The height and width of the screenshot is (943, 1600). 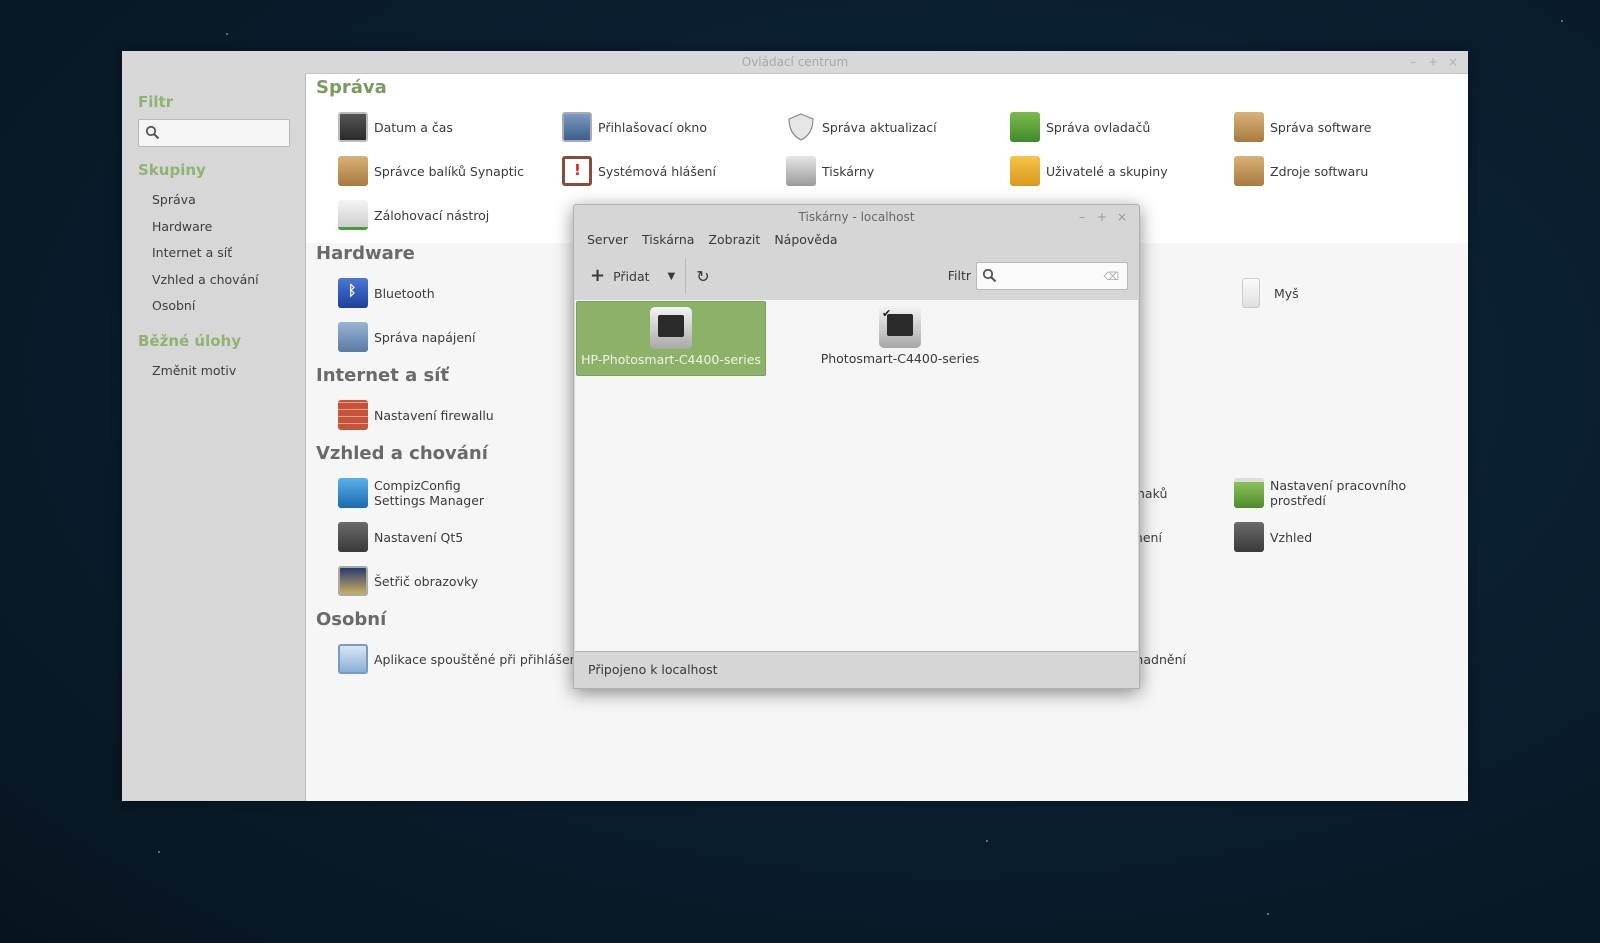 What do you see at coordinates (1249, 493) in the screenshot?
I see `desktop-settings-icon` at bounding box center [1249, 493].